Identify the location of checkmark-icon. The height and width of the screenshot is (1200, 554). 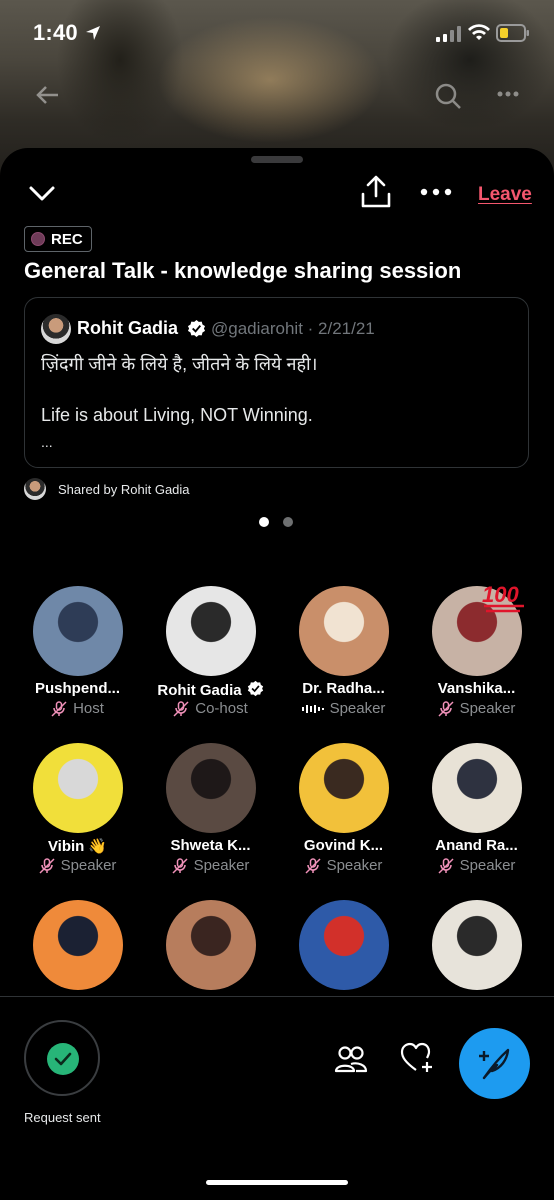
(63, 1059).